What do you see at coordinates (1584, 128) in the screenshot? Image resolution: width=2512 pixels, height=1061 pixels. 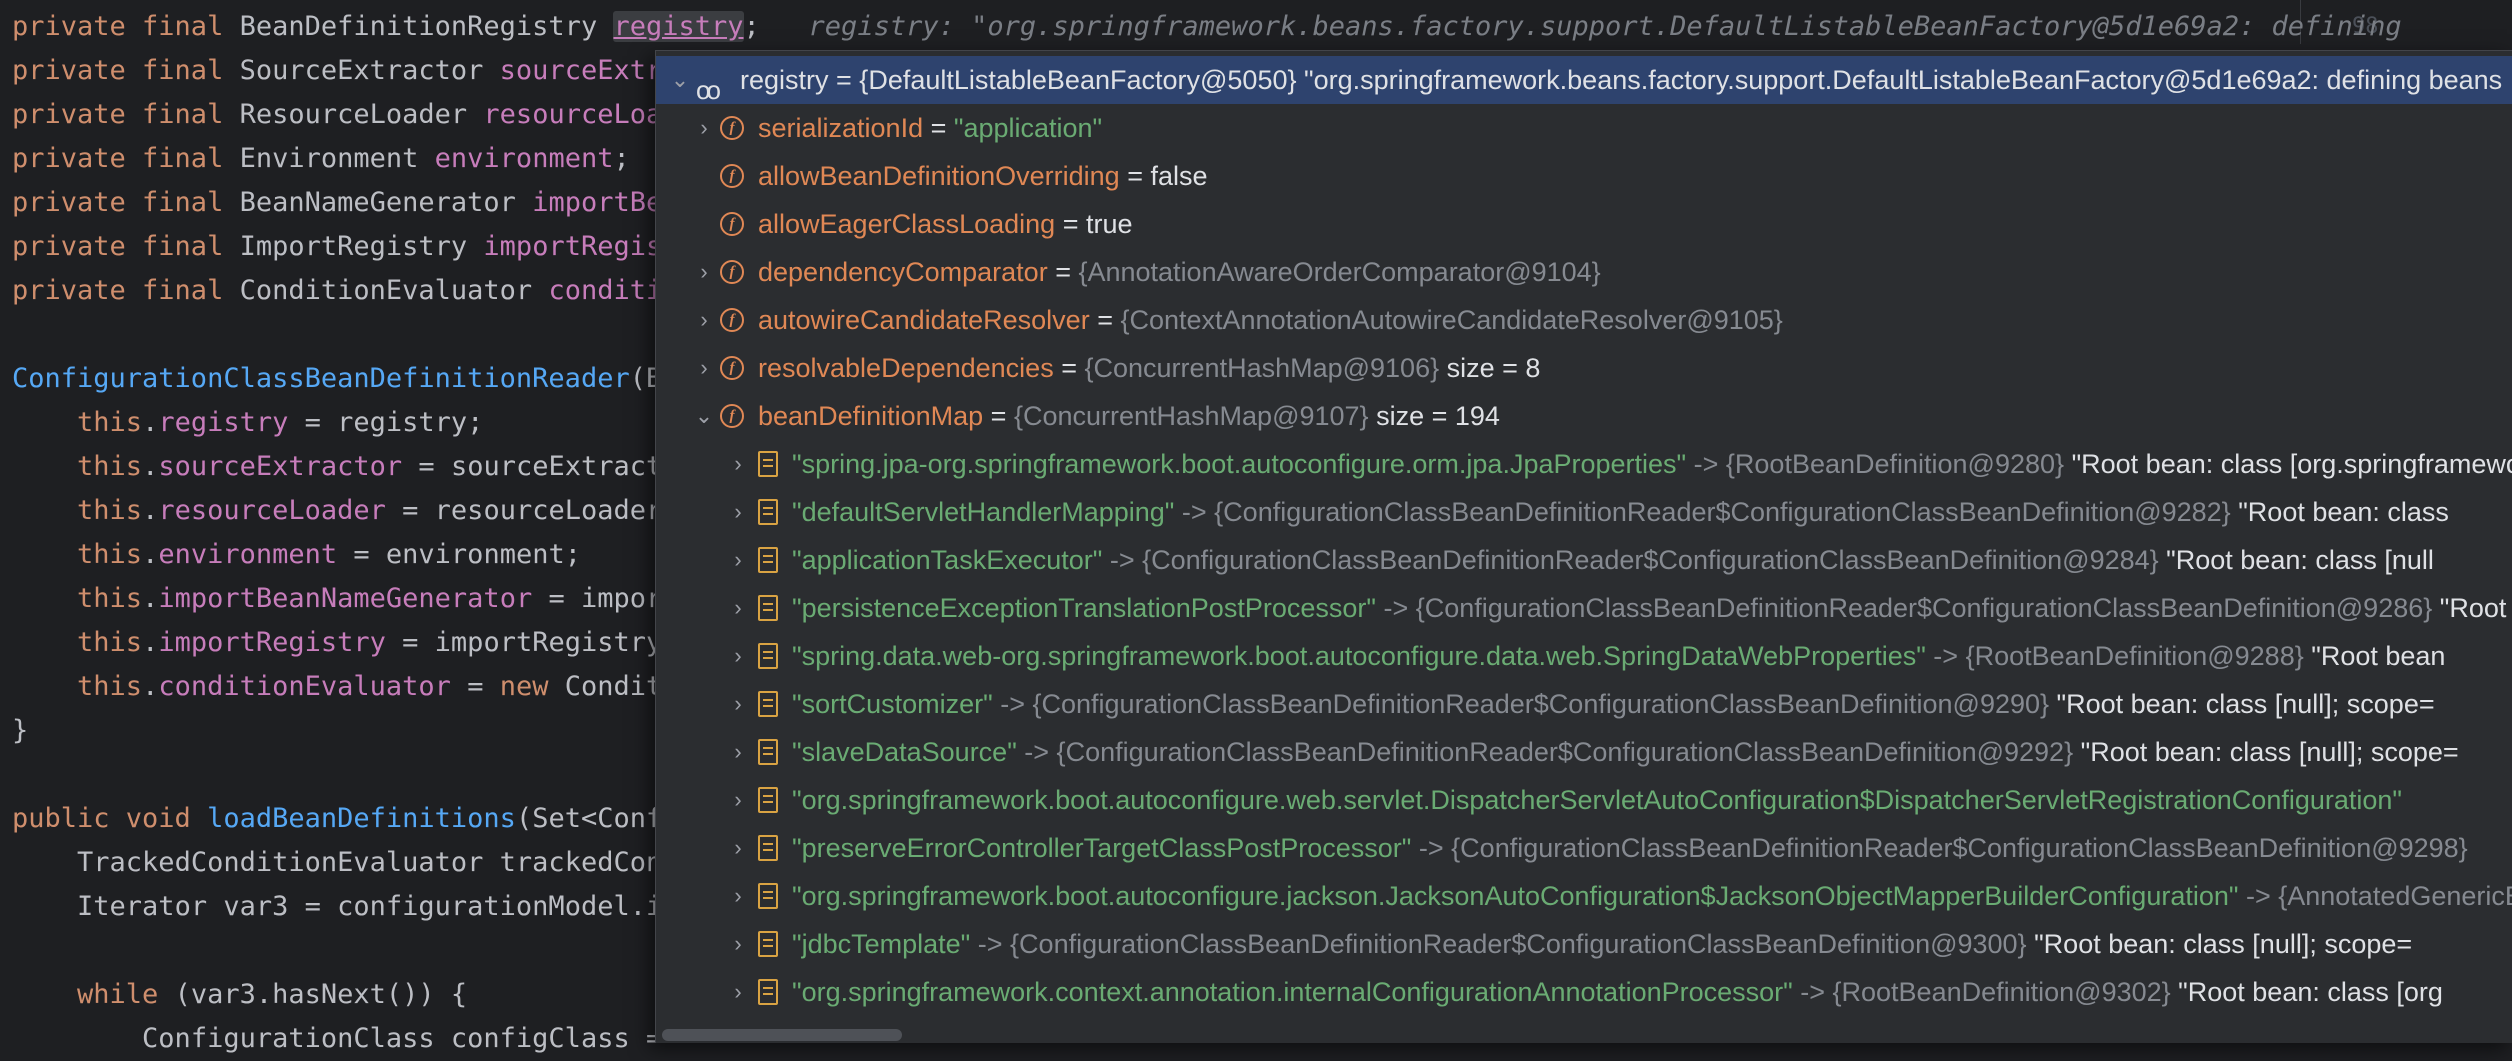 I see `tree-row-field: › f serializationId = "application"` at bounding box center [1584, 128].